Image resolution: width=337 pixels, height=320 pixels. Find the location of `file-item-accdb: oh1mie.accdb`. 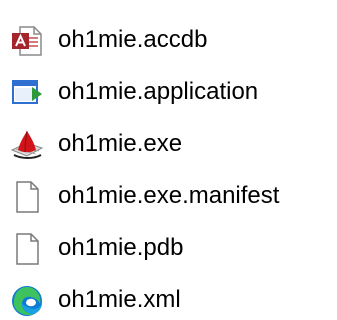

file-item-accdb: oh1mie.accdb is located at coordinates (168, 40).